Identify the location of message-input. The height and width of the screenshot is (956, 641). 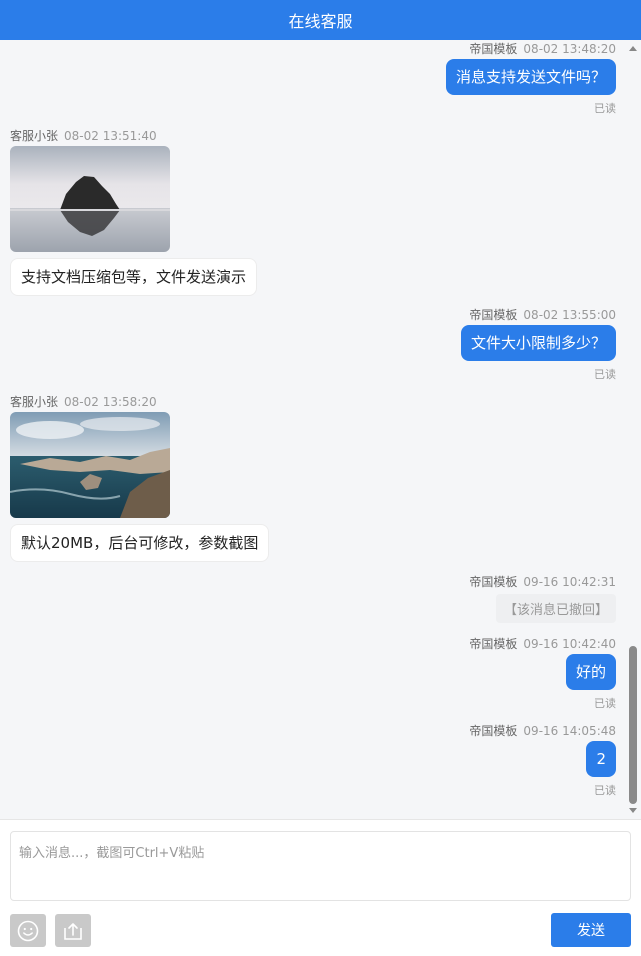
(320, 866).